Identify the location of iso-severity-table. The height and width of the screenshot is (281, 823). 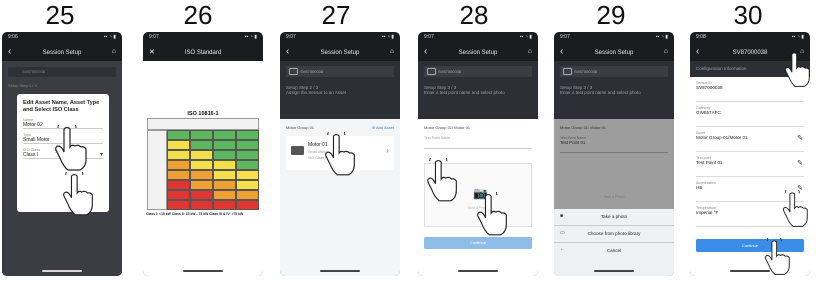
(203, 164).